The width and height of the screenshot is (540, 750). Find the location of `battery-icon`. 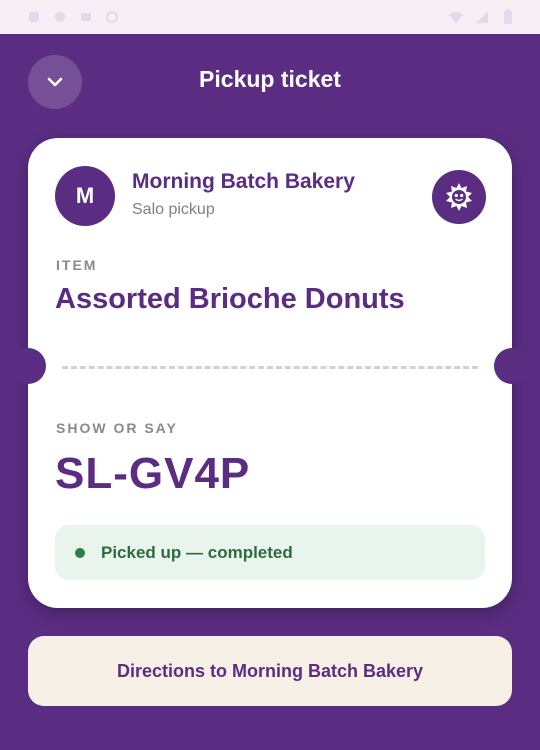

battery-icon is located at coordinates (508, 17).